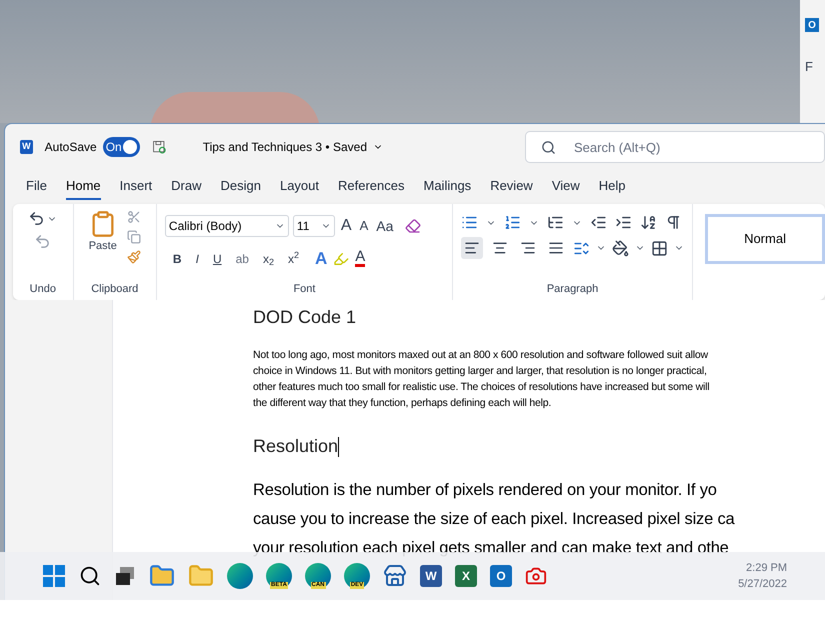 This screenshot has width=825, height=624. I want to click on camera-icon, so click(536, 576).